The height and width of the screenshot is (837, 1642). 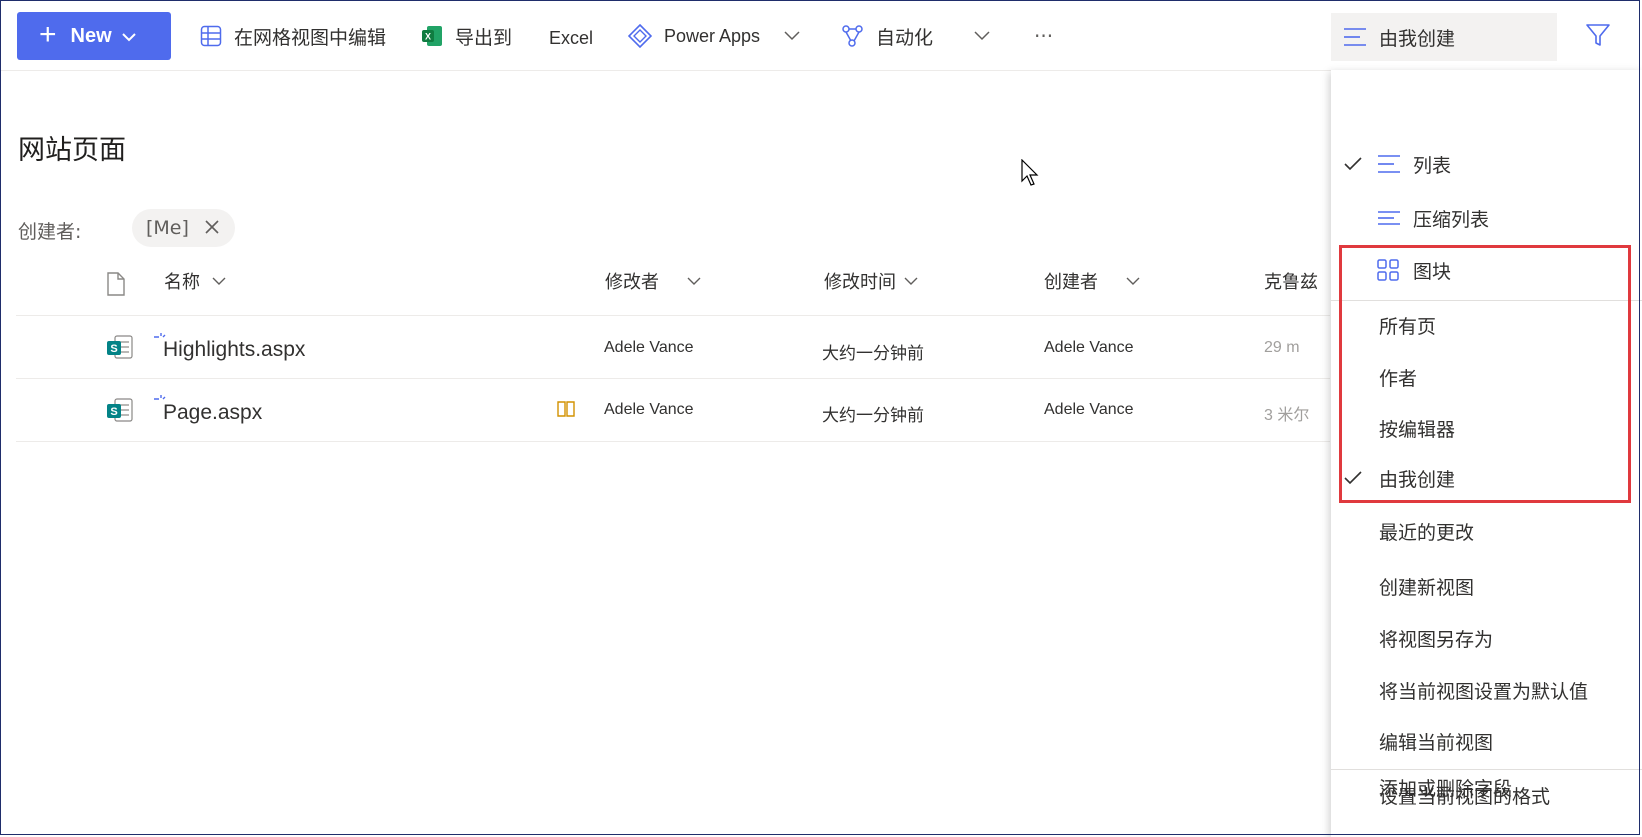 What do you see at coordinates (50, 232) in the screenshot?
I see `filter-label: 创建者:` at bounding box center [50, 232].